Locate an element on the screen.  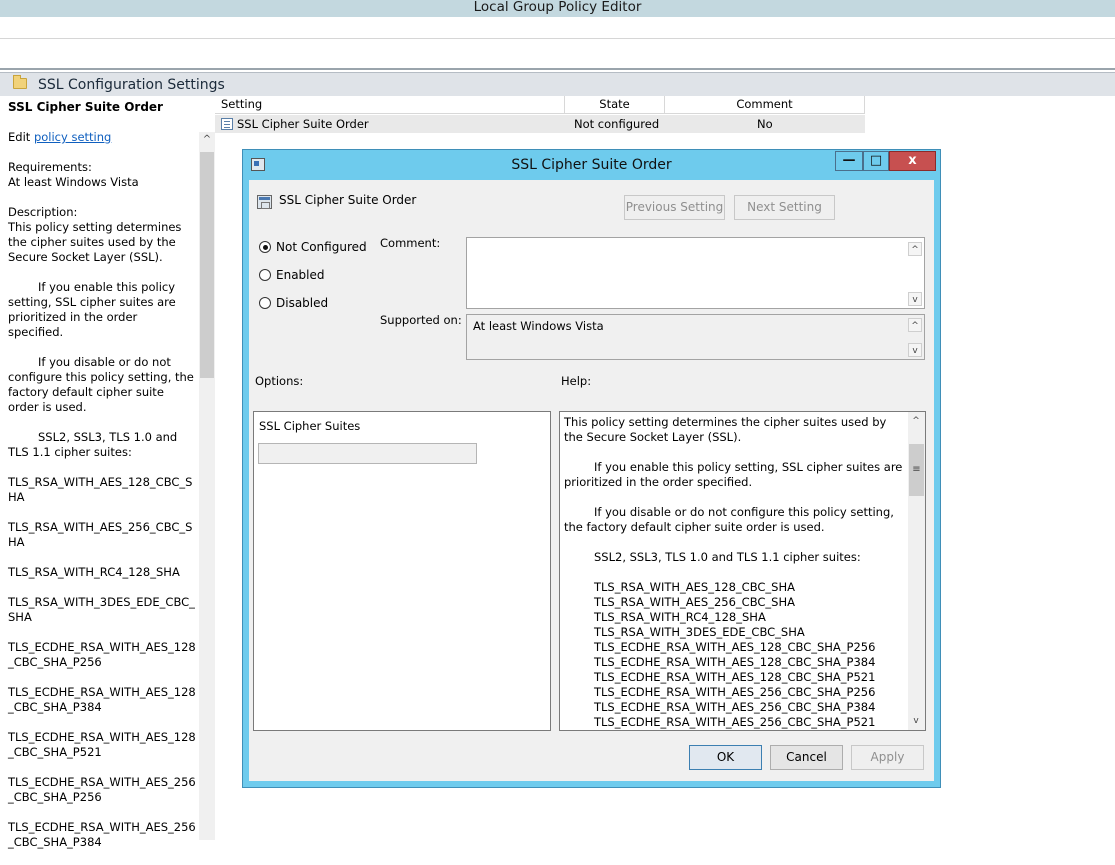
ok-button: OK is located at coordinates (725, 757).